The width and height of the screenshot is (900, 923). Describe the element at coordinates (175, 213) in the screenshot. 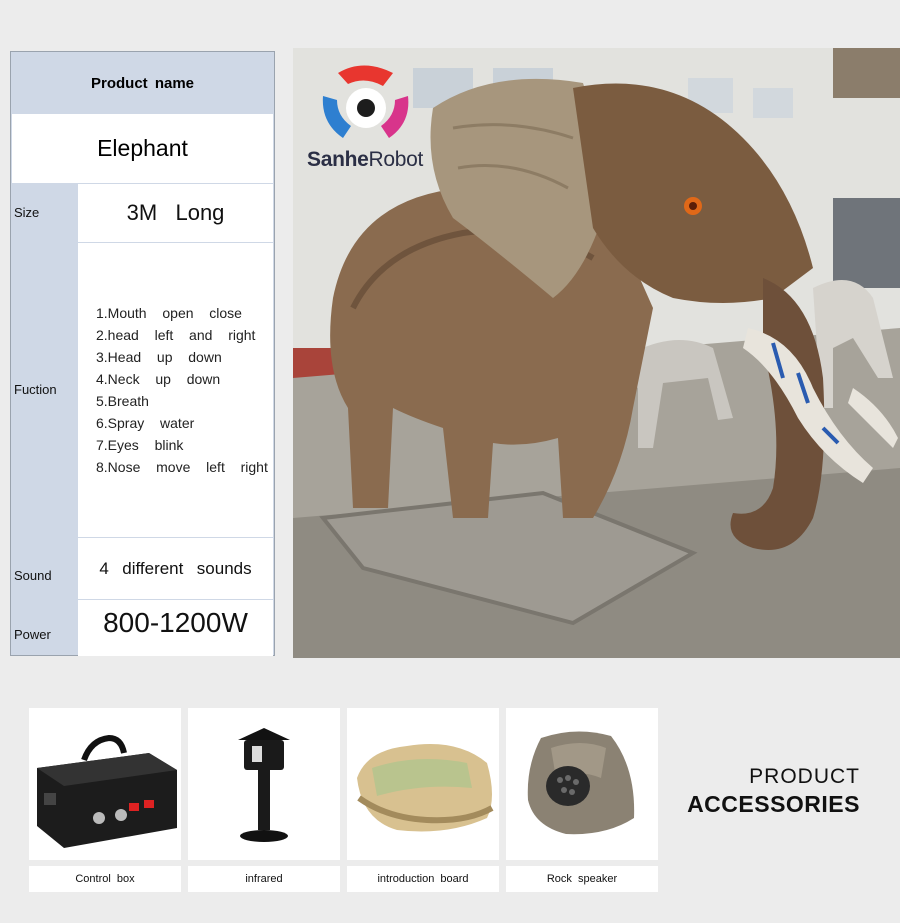

I see `size-value: 3M Long` at that location.